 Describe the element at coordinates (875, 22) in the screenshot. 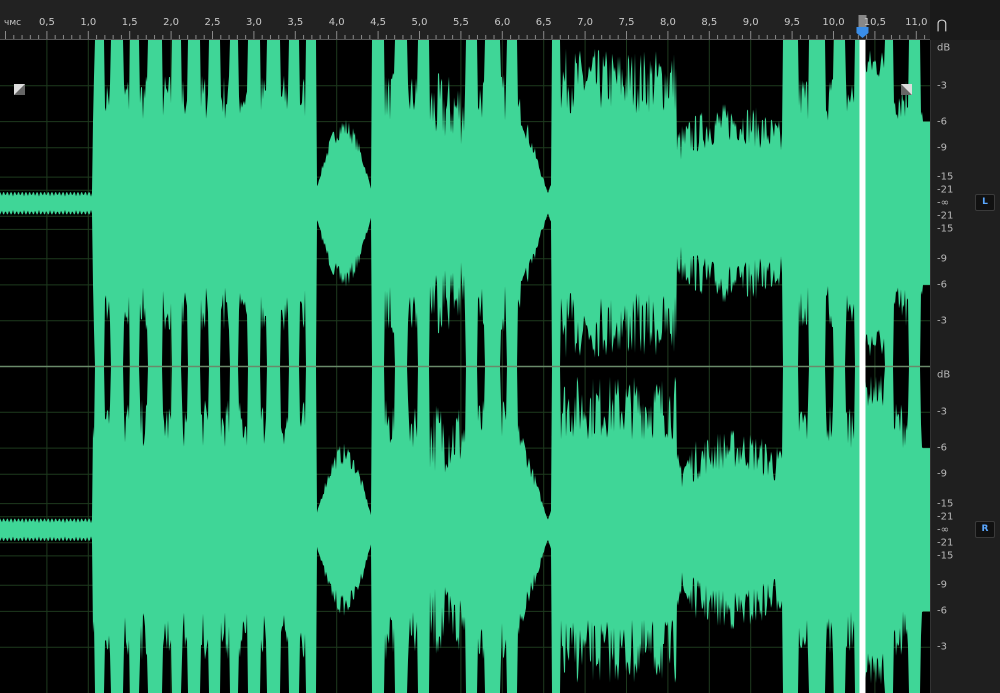

I see `ruler-tick-label: 10,5` at that location.